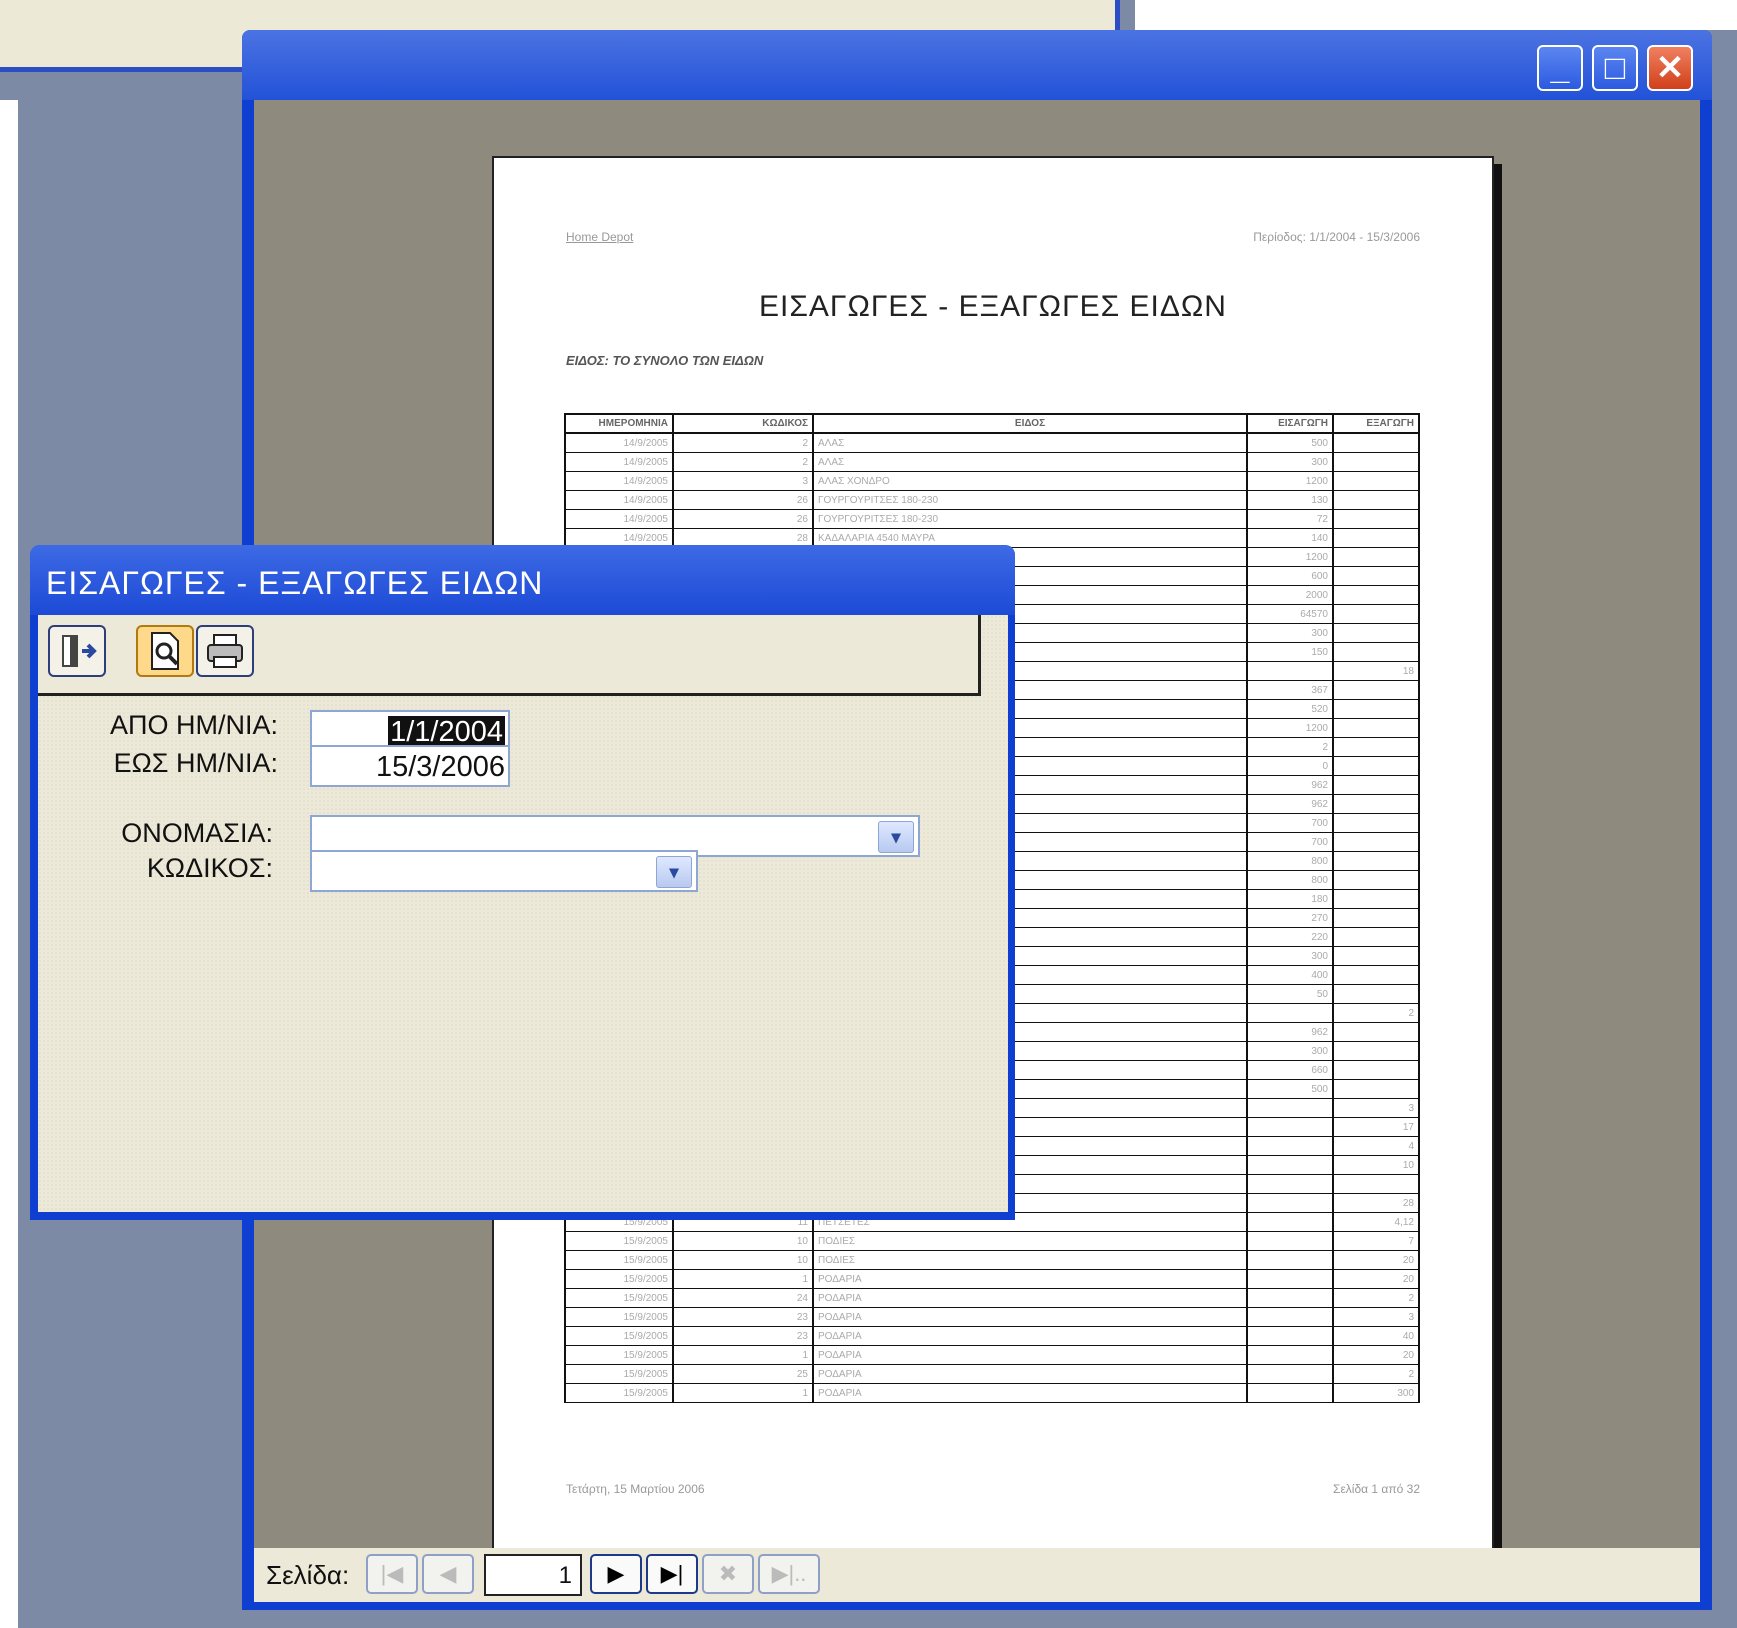 Image resolution: width=1737 pixels, height=1628 pixels. I want to click on next-page-button: ▶, so click(616, 1574).